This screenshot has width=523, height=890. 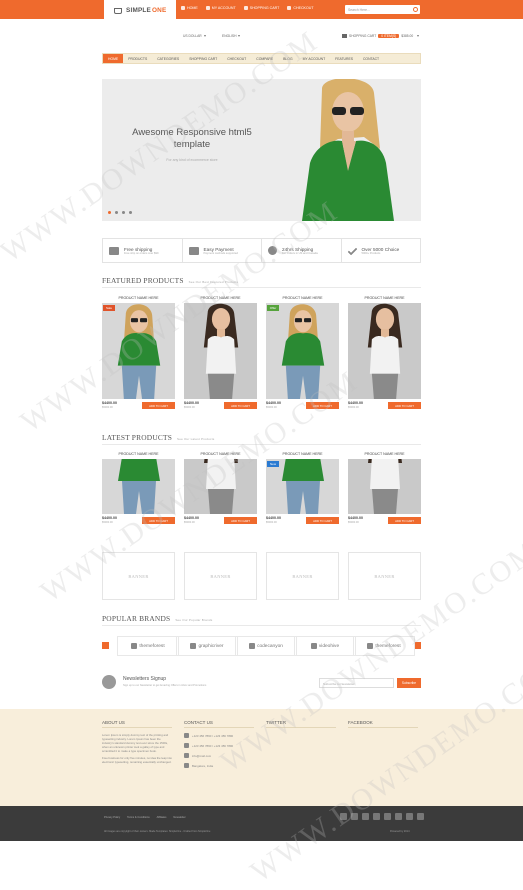 What do you see at coordinates (140, 10) in the screenshot?
I see `logo: SIMPLE ONE` at bounding box center [140, 10].